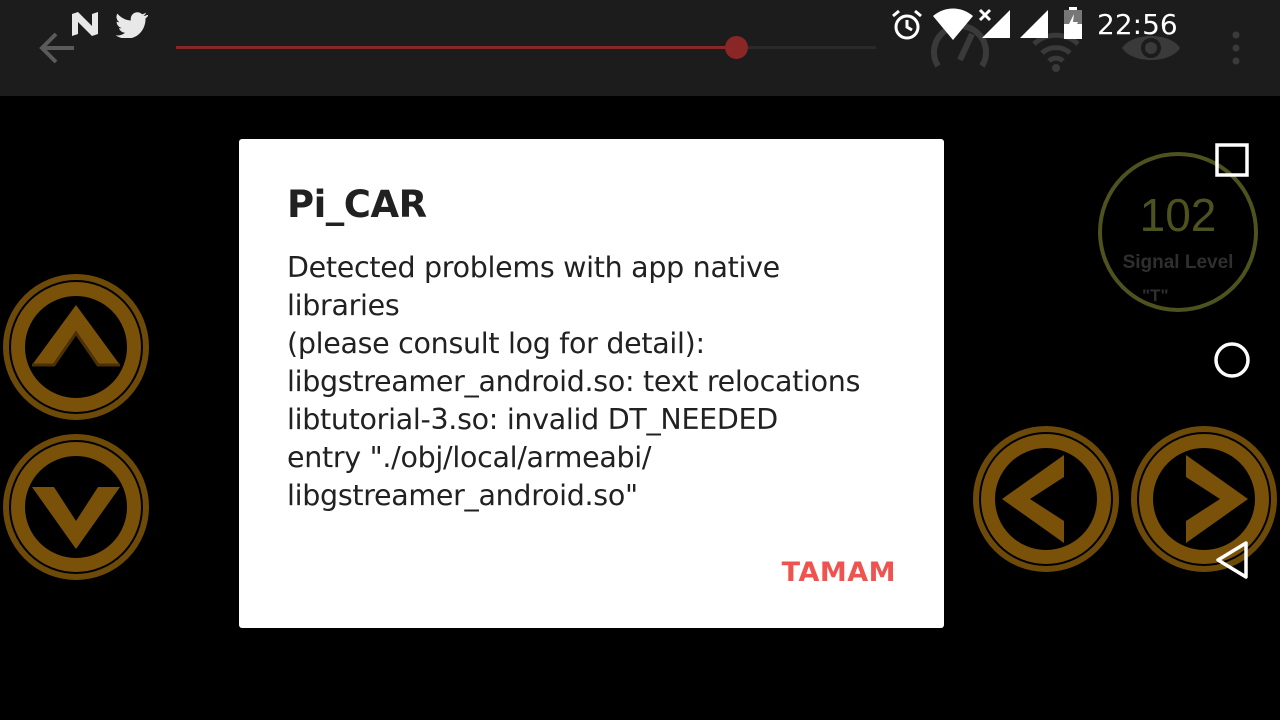 The image size is (1280, 720). Describe the element at coordinates (994, 23) in the screenshot. I see `cellular-signal-icon` at that location.